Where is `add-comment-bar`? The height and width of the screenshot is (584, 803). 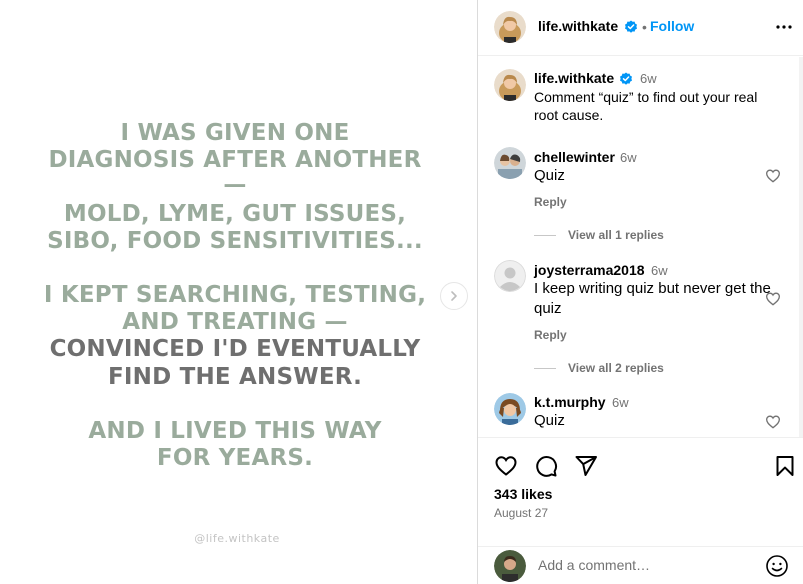 add-comment-bar is located at coordinates (640, 565).